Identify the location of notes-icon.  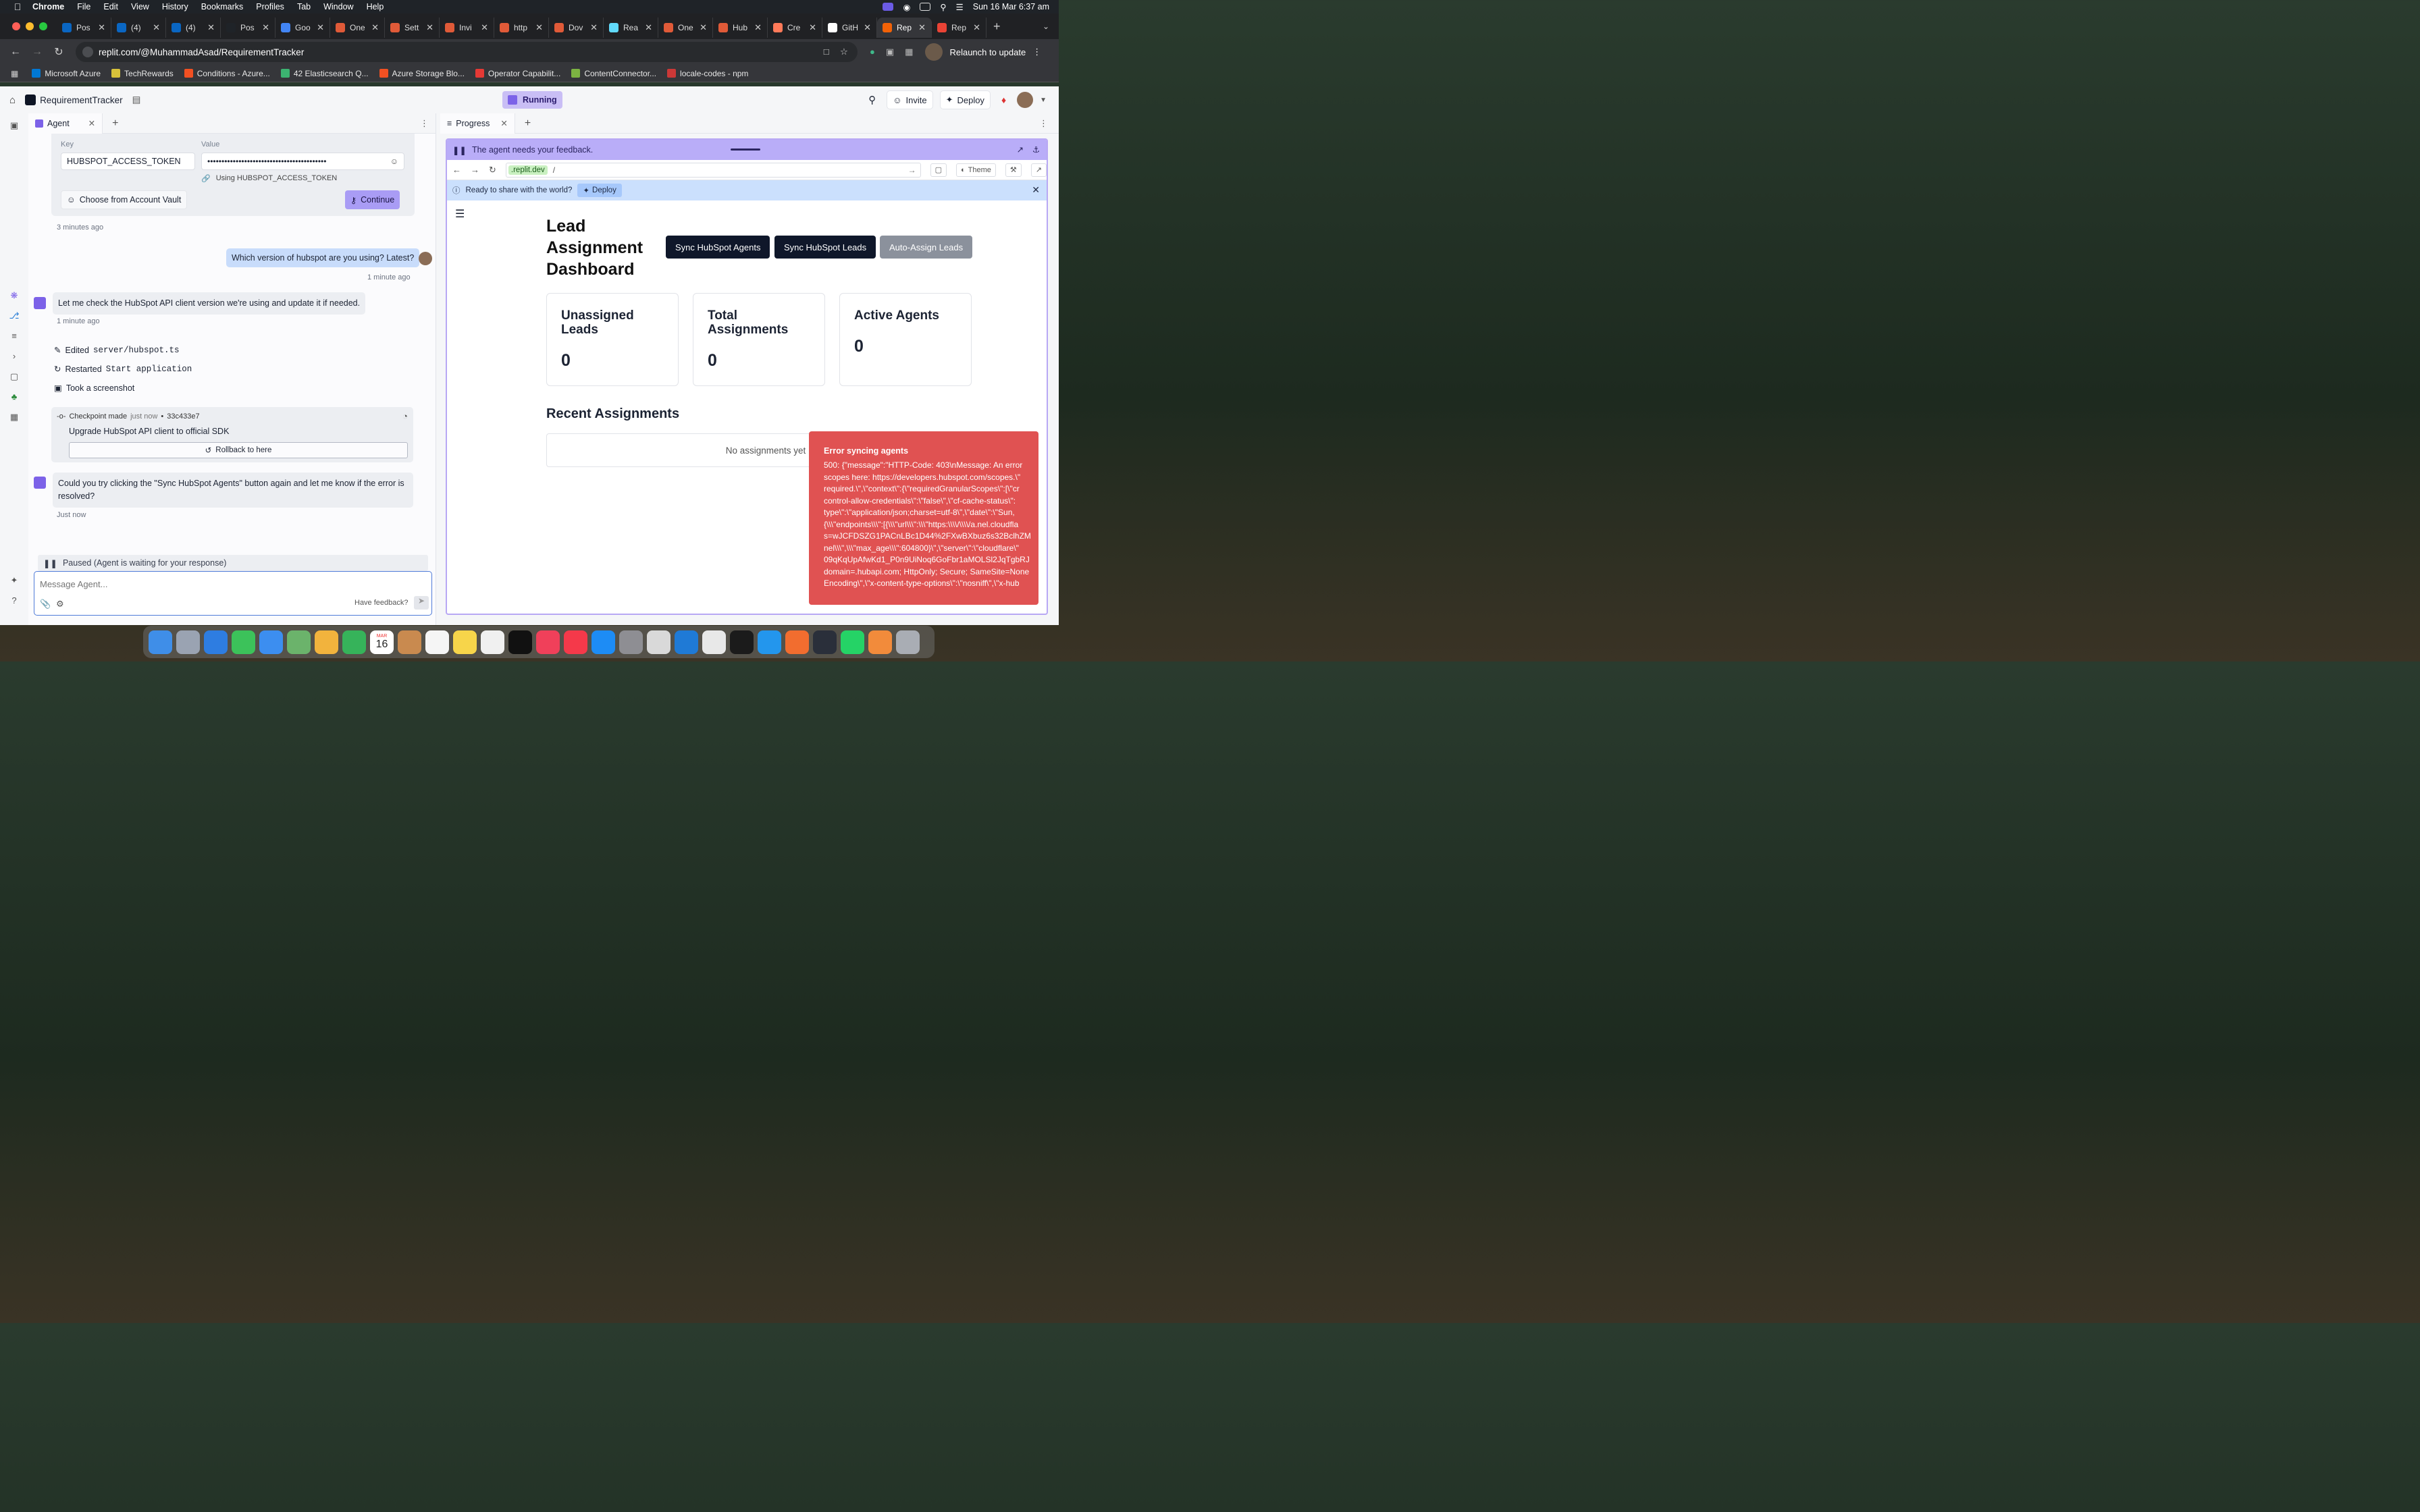
(465, 642).